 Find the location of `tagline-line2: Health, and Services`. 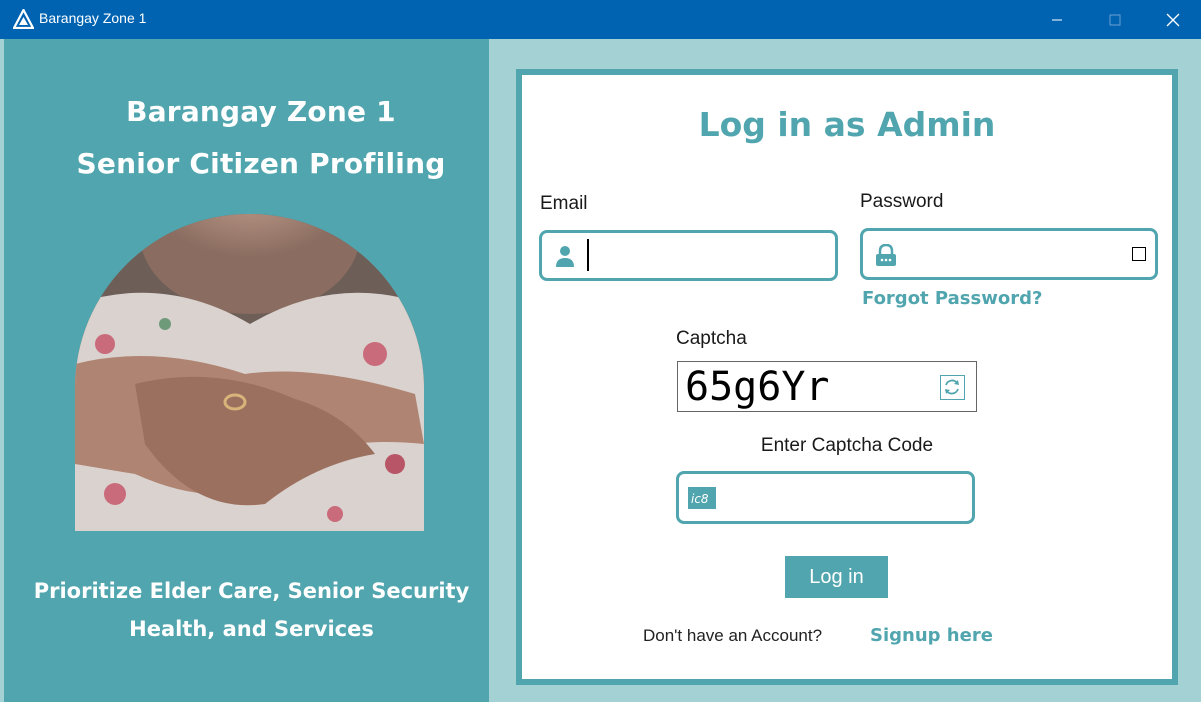

tagline-line2: Health, and Services is located at coordinates (251, 629).